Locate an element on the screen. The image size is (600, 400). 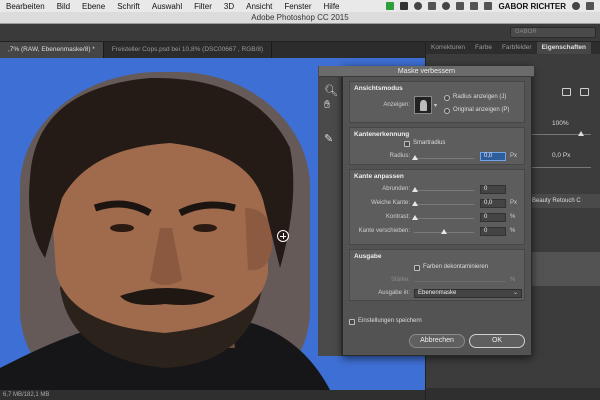
smooth-slider-thumb is located at coordinates (415, 189).